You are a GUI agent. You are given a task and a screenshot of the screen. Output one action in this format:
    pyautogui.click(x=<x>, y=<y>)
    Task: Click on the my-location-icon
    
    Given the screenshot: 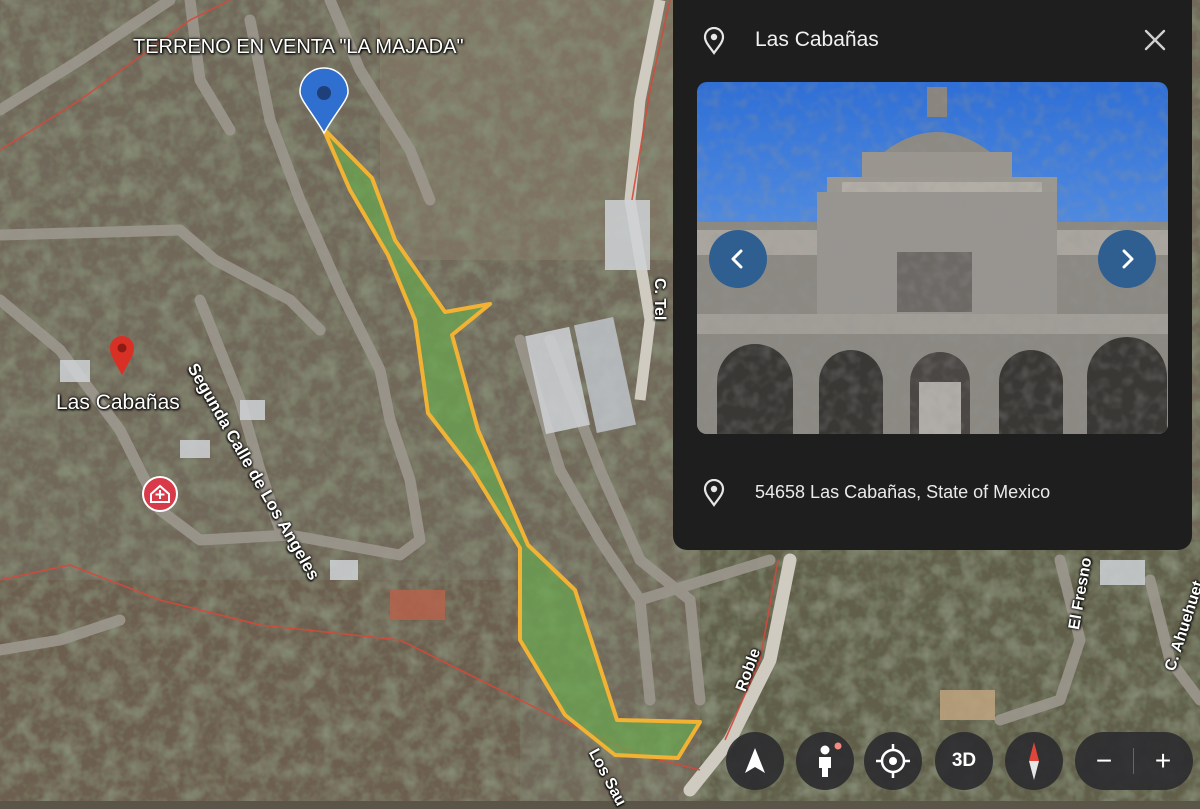 What is the action you would take?
    pyautogui.click(x=893, y=761)
    